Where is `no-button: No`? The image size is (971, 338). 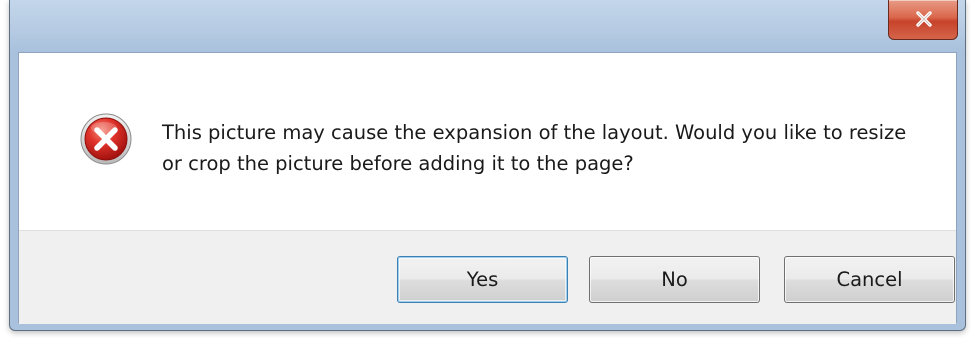
no-button: No is located at coordinates (674, 279).